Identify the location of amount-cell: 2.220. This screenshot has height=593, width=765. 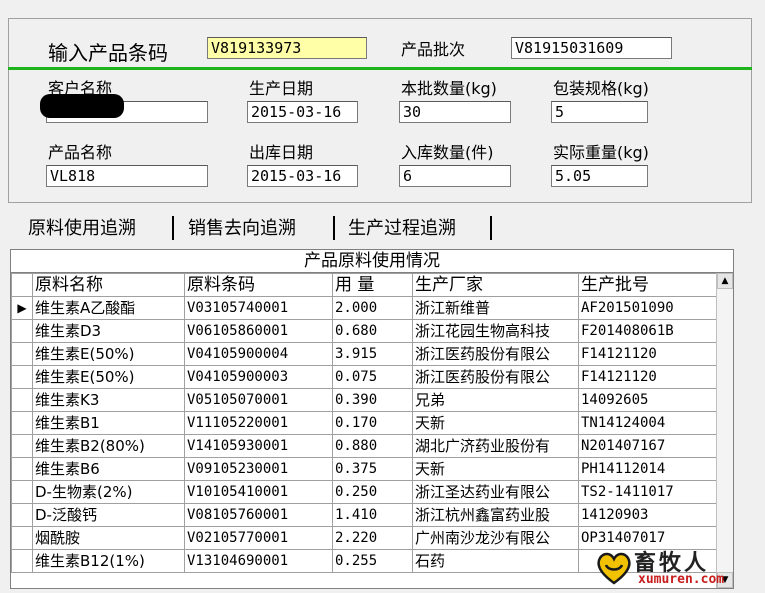
(372, 538).